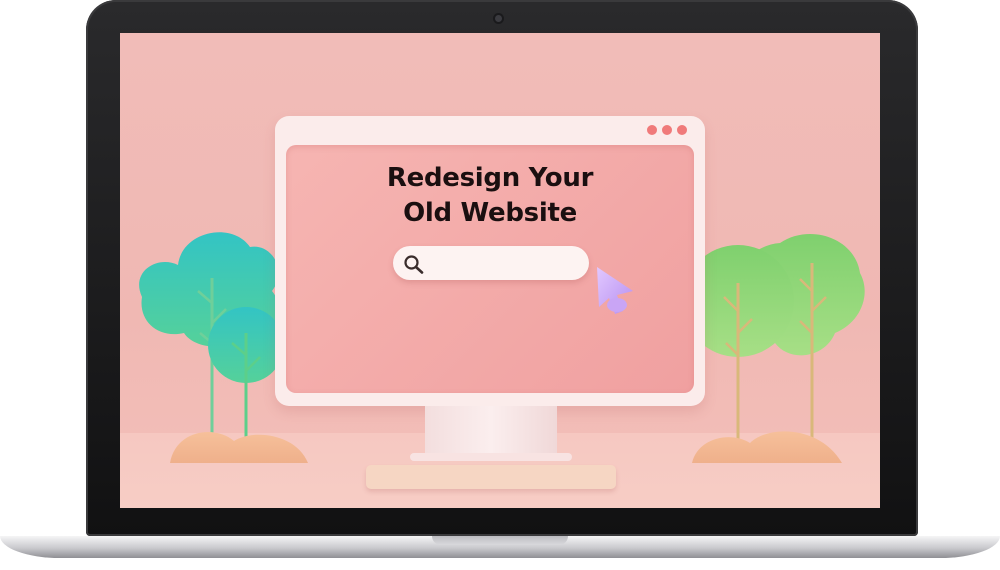 The width and height of the screenshot is (1000, 570). What do you see at coordinates (500, 540) in the screenshot?
I see `laptop-notch` at bounding box center [500, 540].